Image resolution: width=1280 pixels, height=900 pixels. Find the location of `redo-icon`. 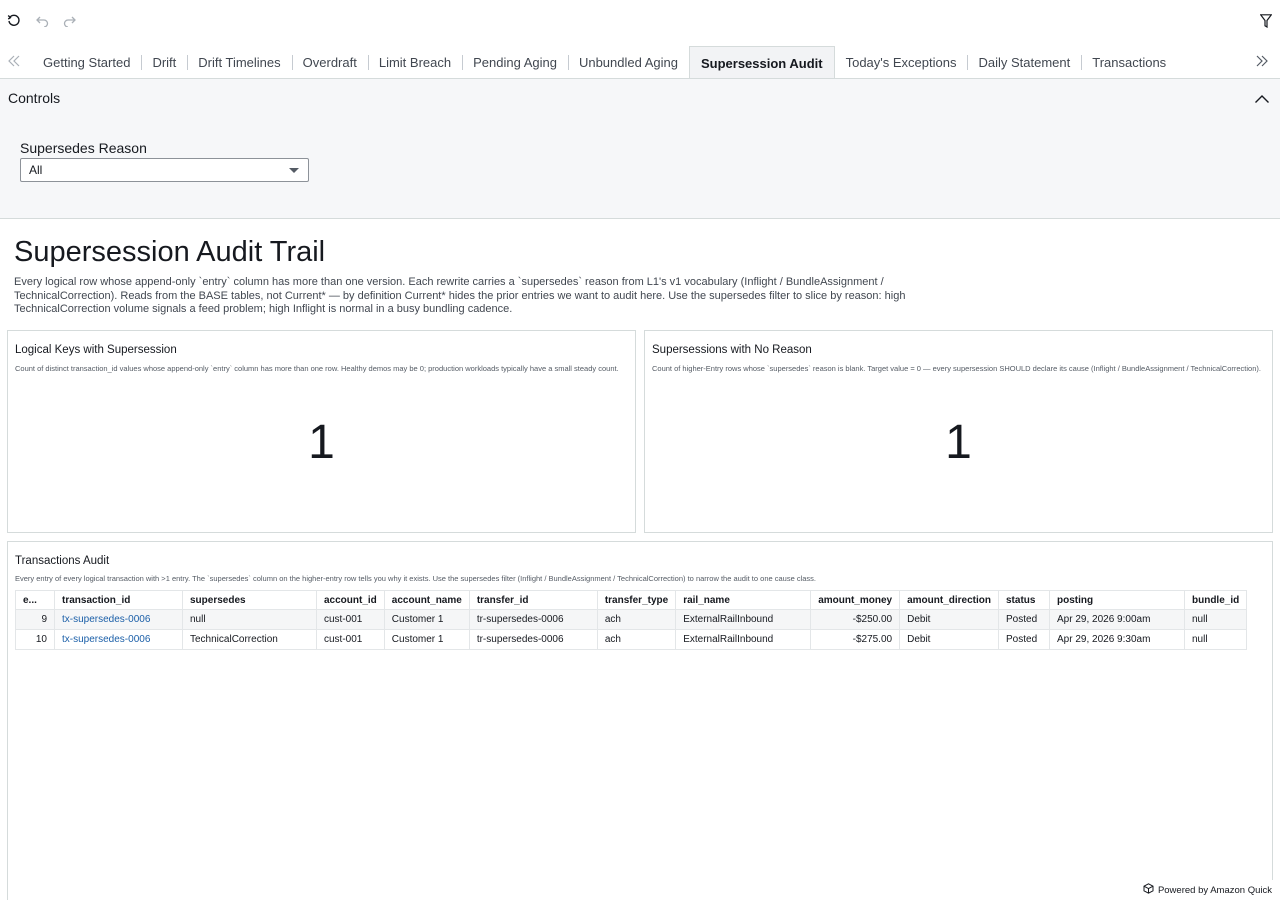

redo-icon is located at coordinates (70, 21).